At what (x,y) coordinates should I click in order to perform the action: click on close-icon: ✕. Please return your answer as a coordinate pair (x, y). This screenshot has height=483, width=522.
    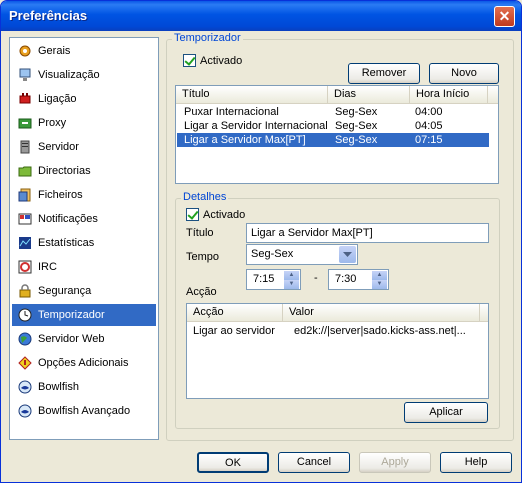
    Looking at the image, I should click on (504, 16).